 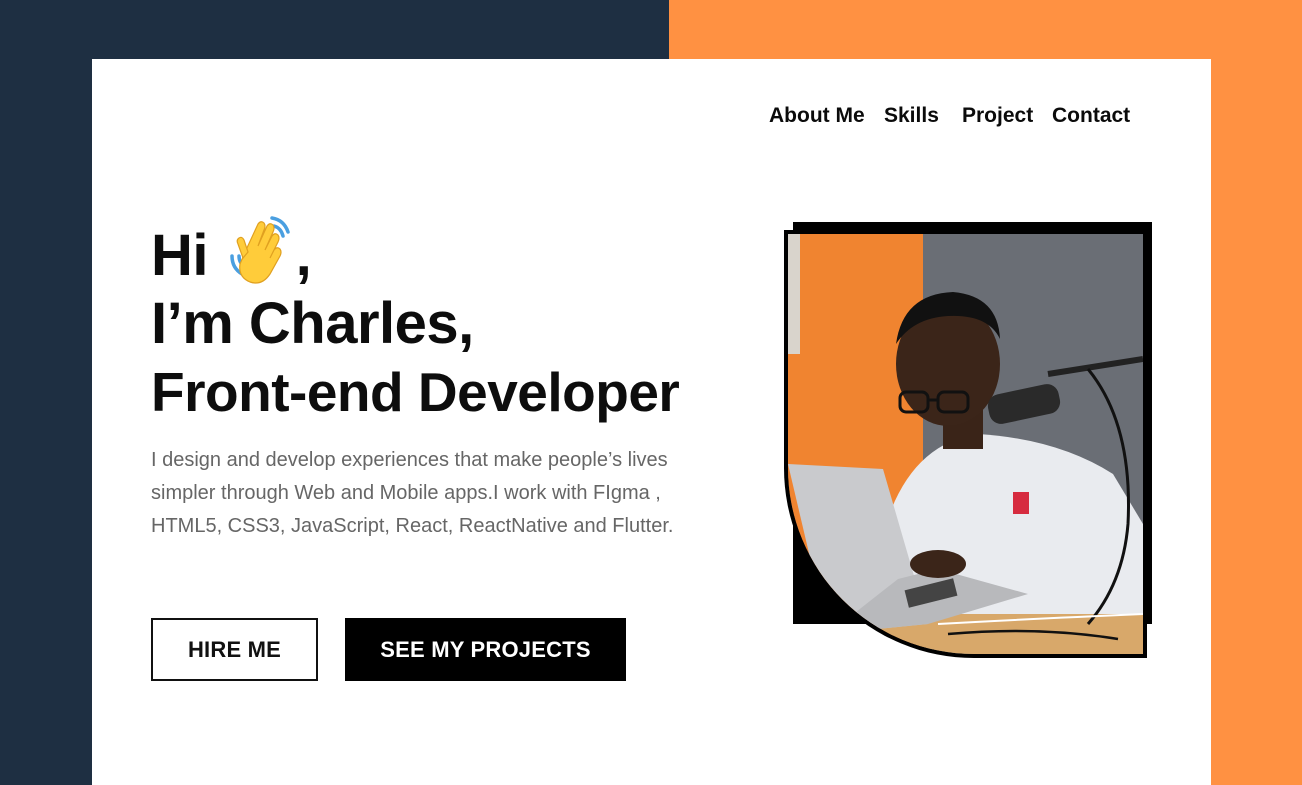 I want to click on role-line: Front-end Developer, so click(x=415, y=392).